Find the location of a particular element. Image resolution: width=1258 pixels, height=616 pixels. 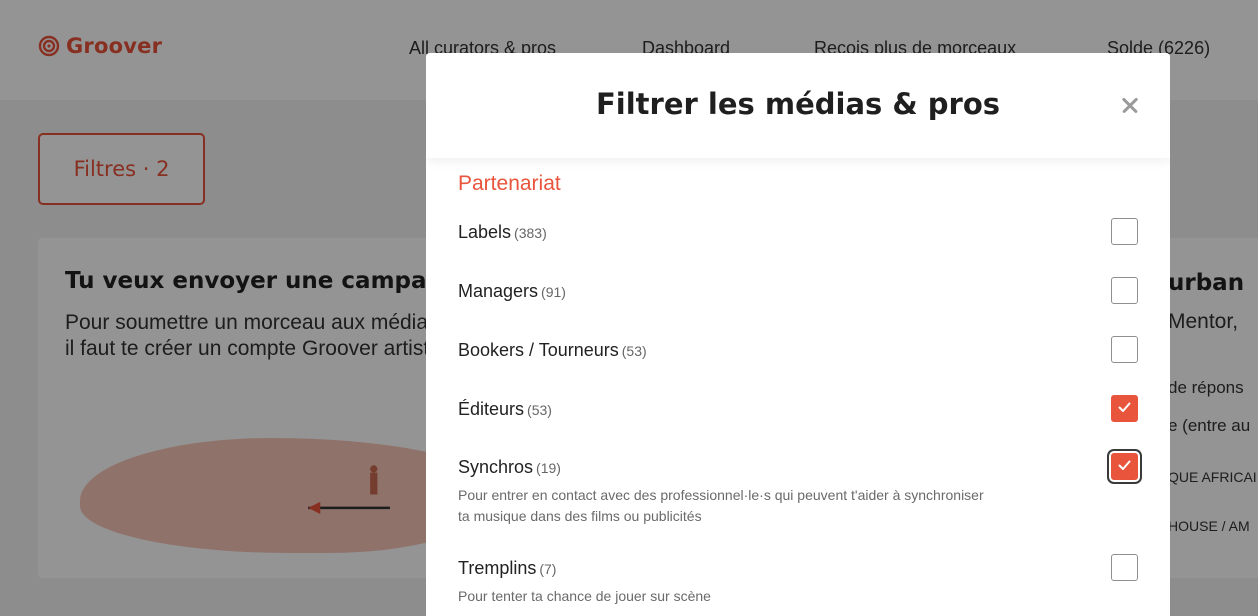

filter-option-managers: Managers (91) is located at coordinates (798, 290).